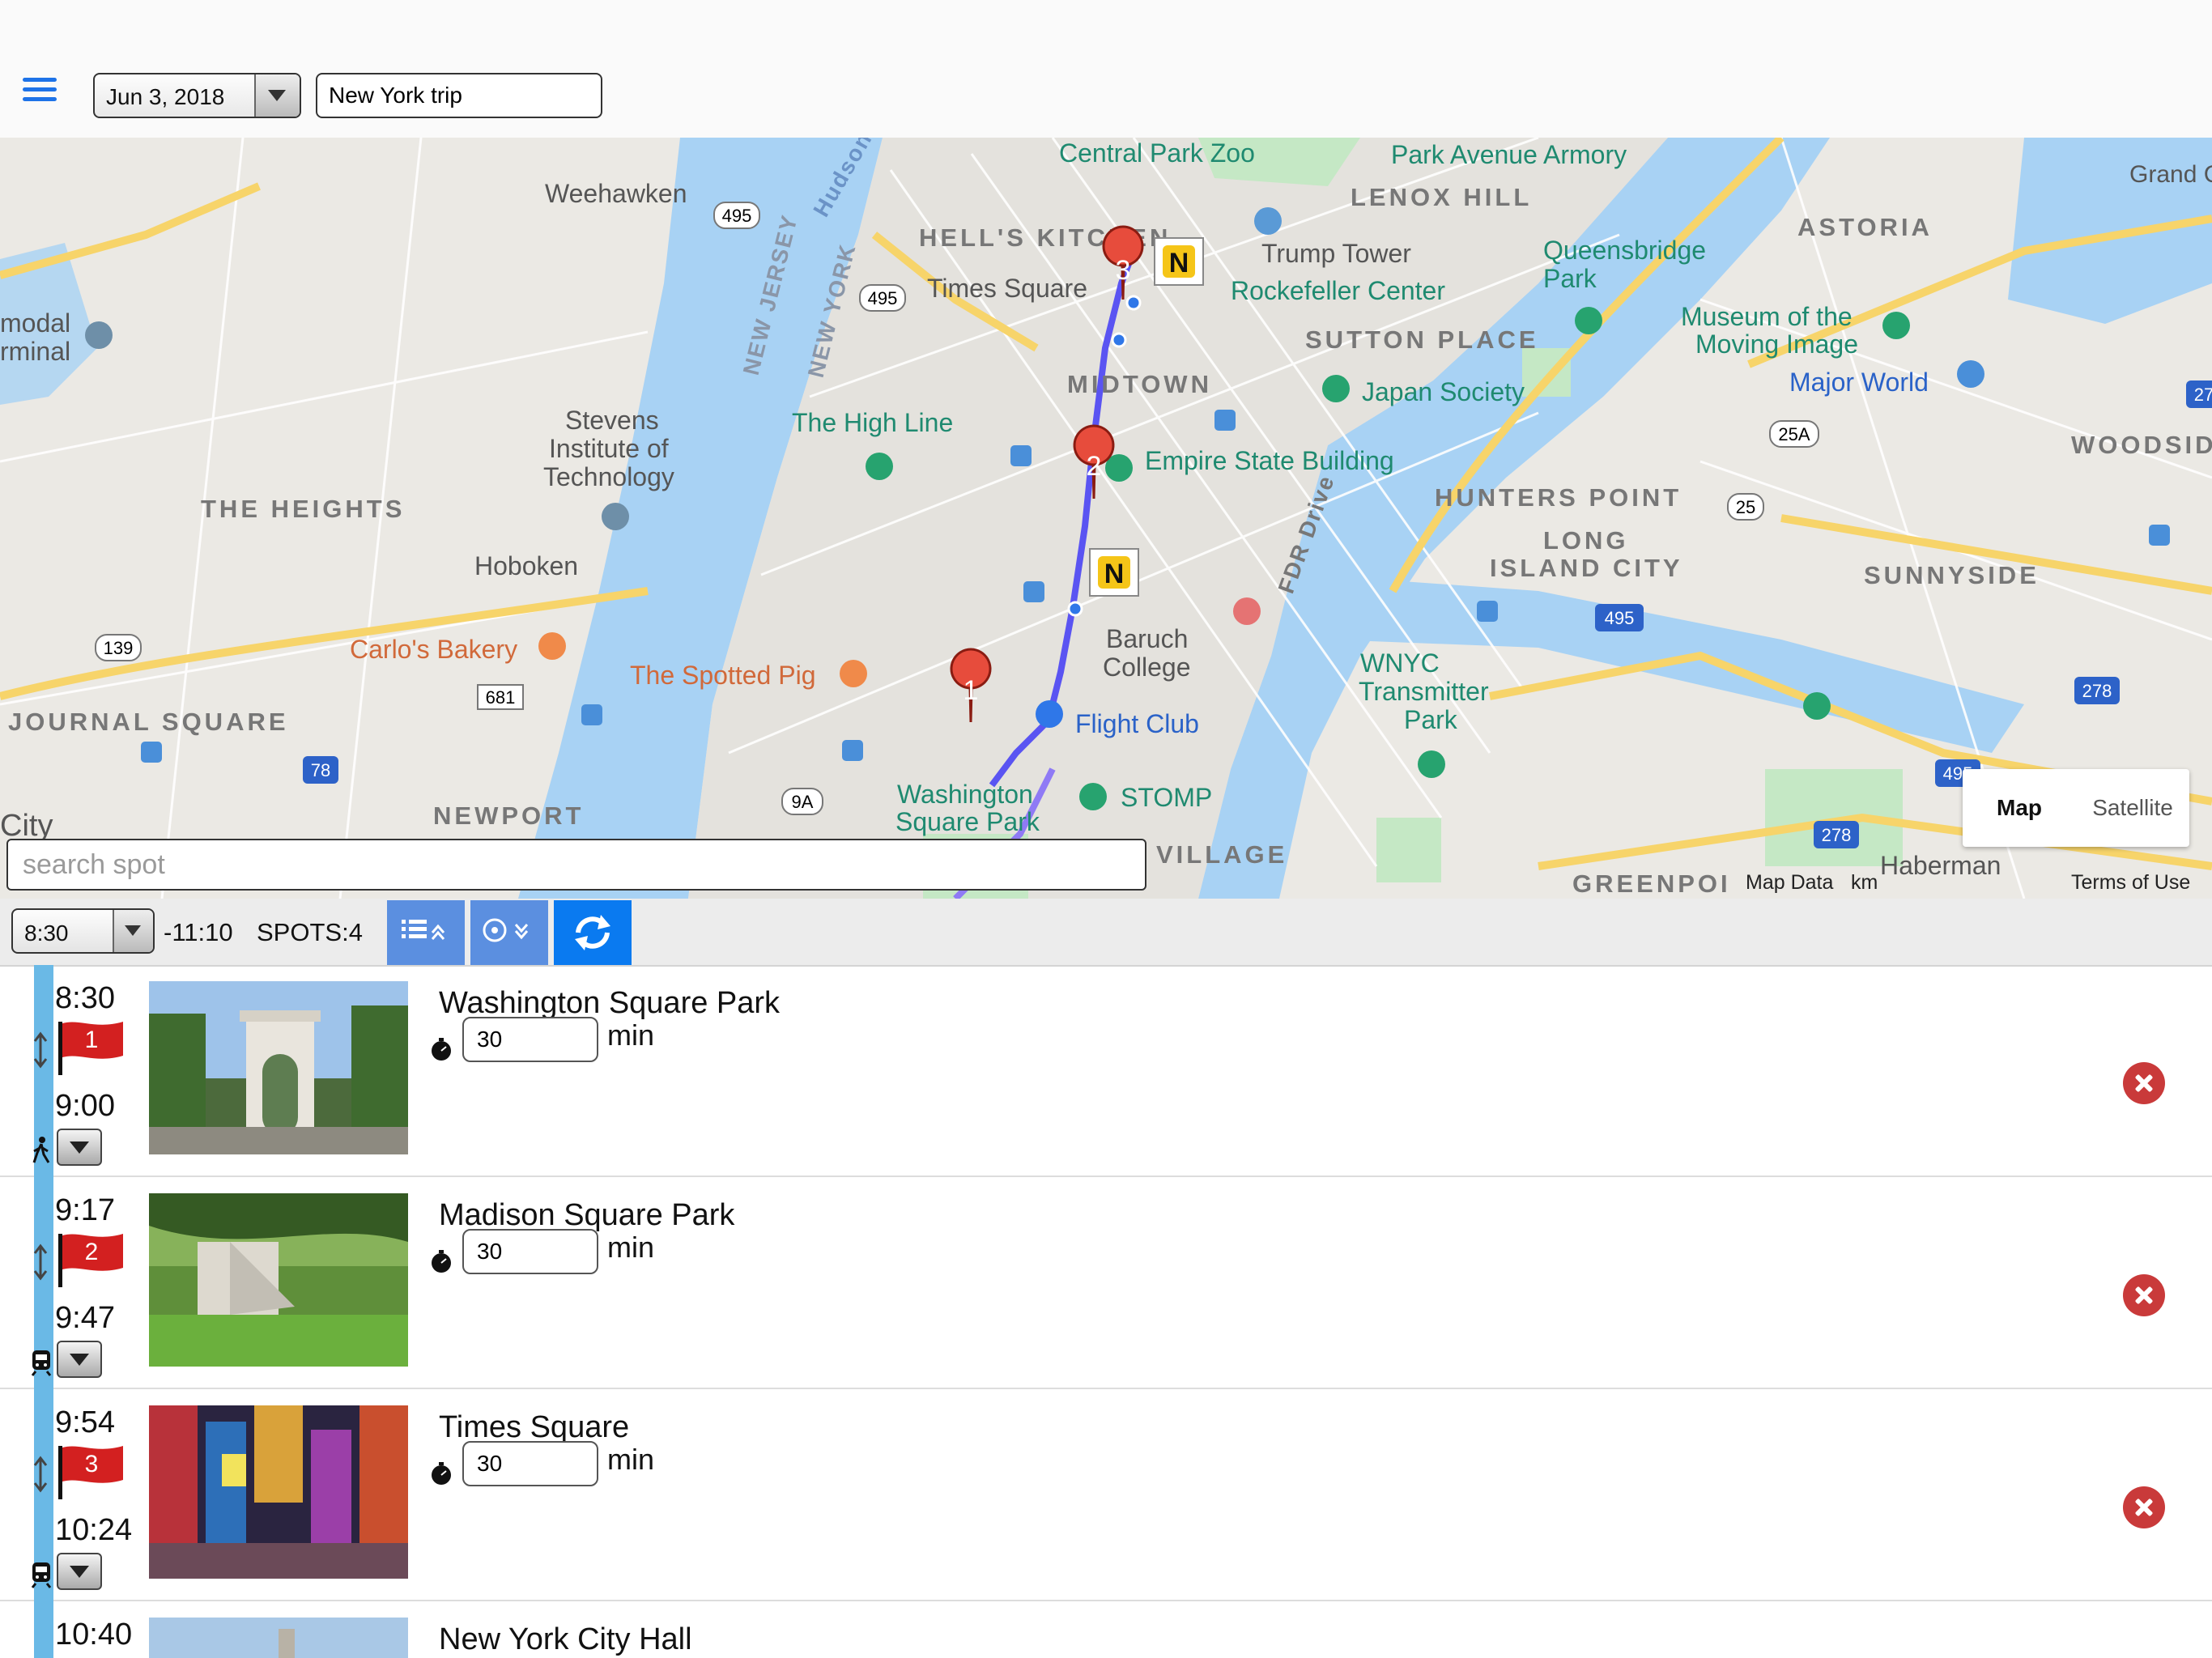 The width and height of the screenshot is (2212, 1658). What do you see at coordinates (1422, 339) in the screenshot?
I see `map-label: SUTTON PLACE` at bounding box center [1422, 339].